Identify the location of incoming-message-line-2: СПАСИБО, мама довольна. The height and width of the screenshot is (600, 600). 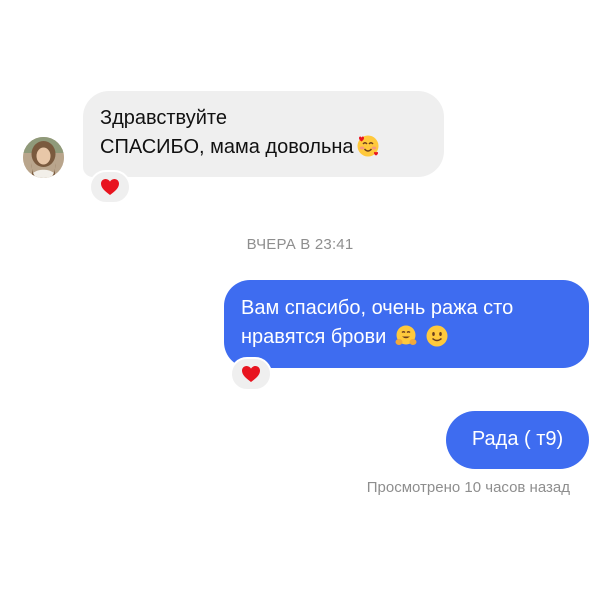
(264, 150).